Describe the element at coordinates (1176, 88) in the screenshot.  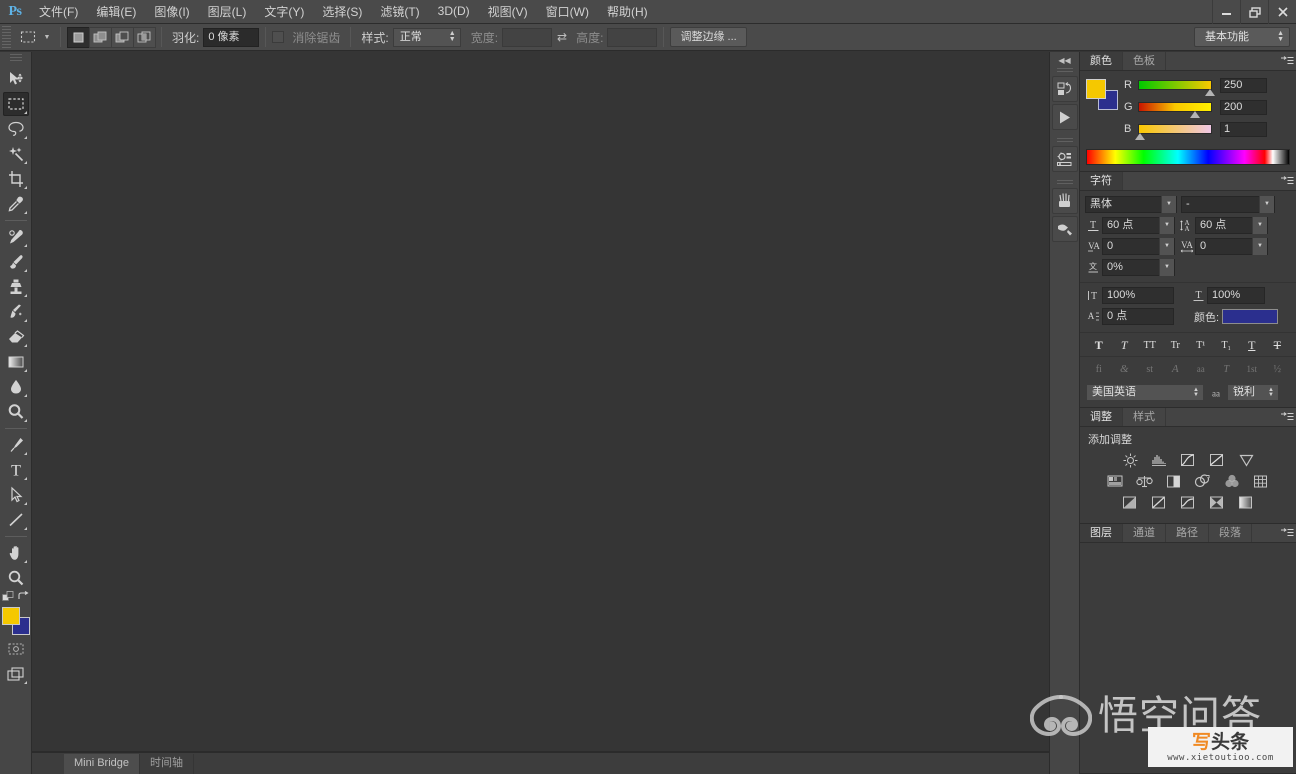
I see `channel-r-slider` at that location.